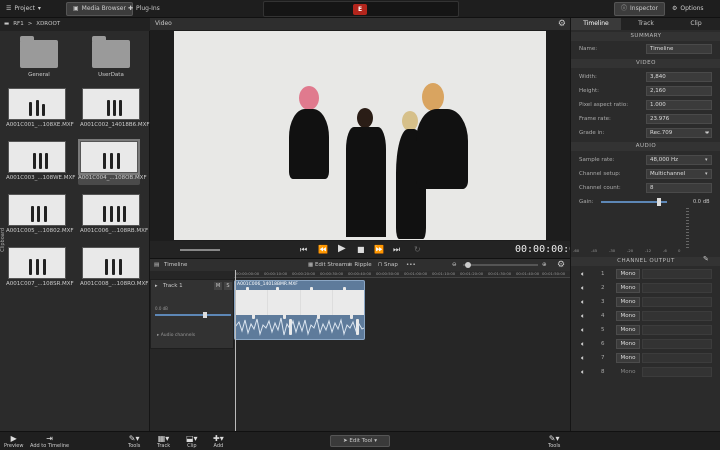 This screenshot has width=720, height=450. Describe the element at coordinates (228, 286) in the screenshot. I see `solo-button: S` at that location.